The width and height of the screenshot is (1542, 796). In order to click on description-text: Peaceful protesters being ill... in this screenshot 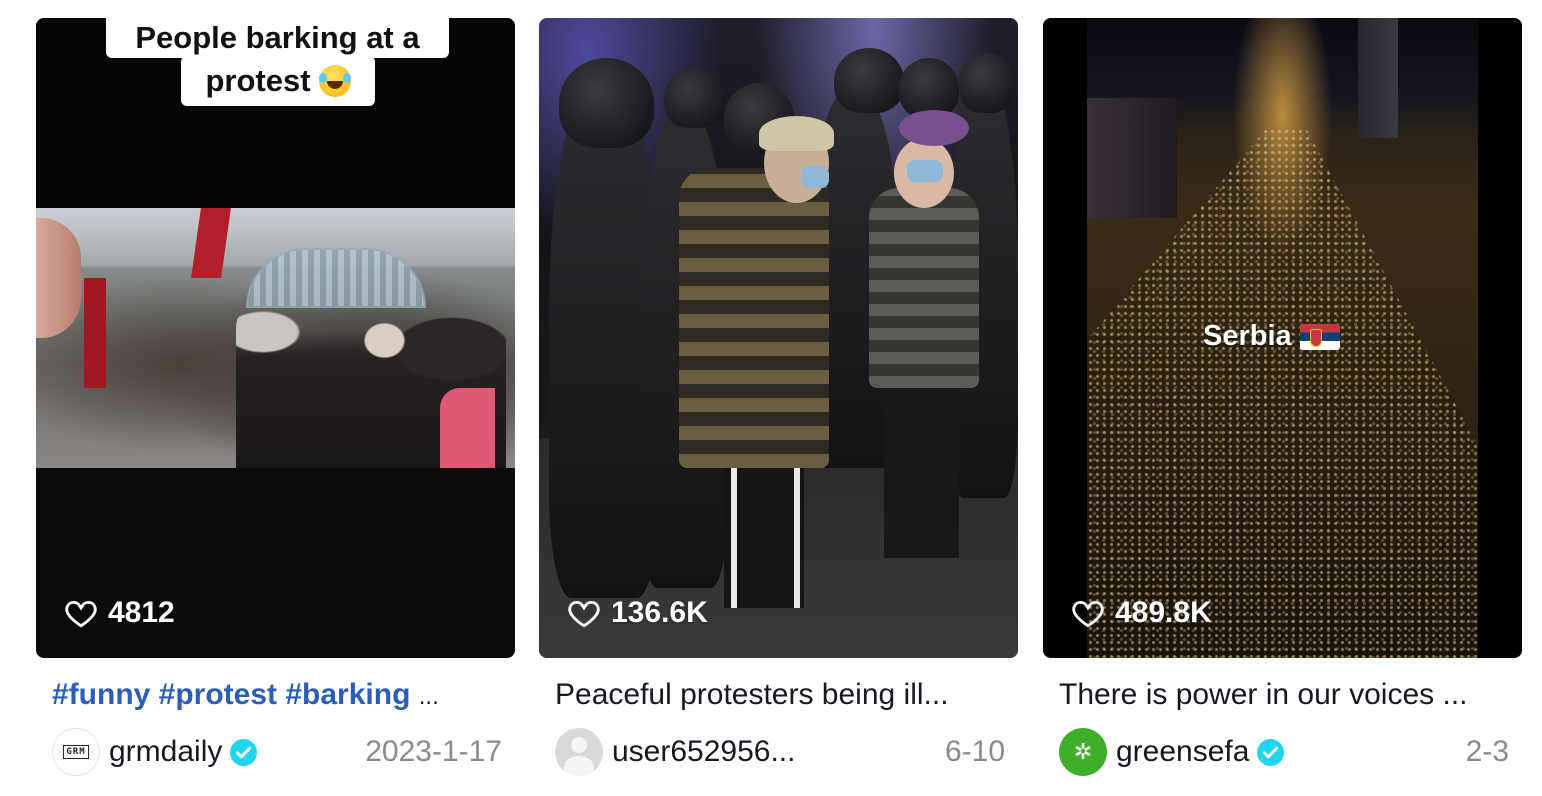, I will do `click(752, 694)`.